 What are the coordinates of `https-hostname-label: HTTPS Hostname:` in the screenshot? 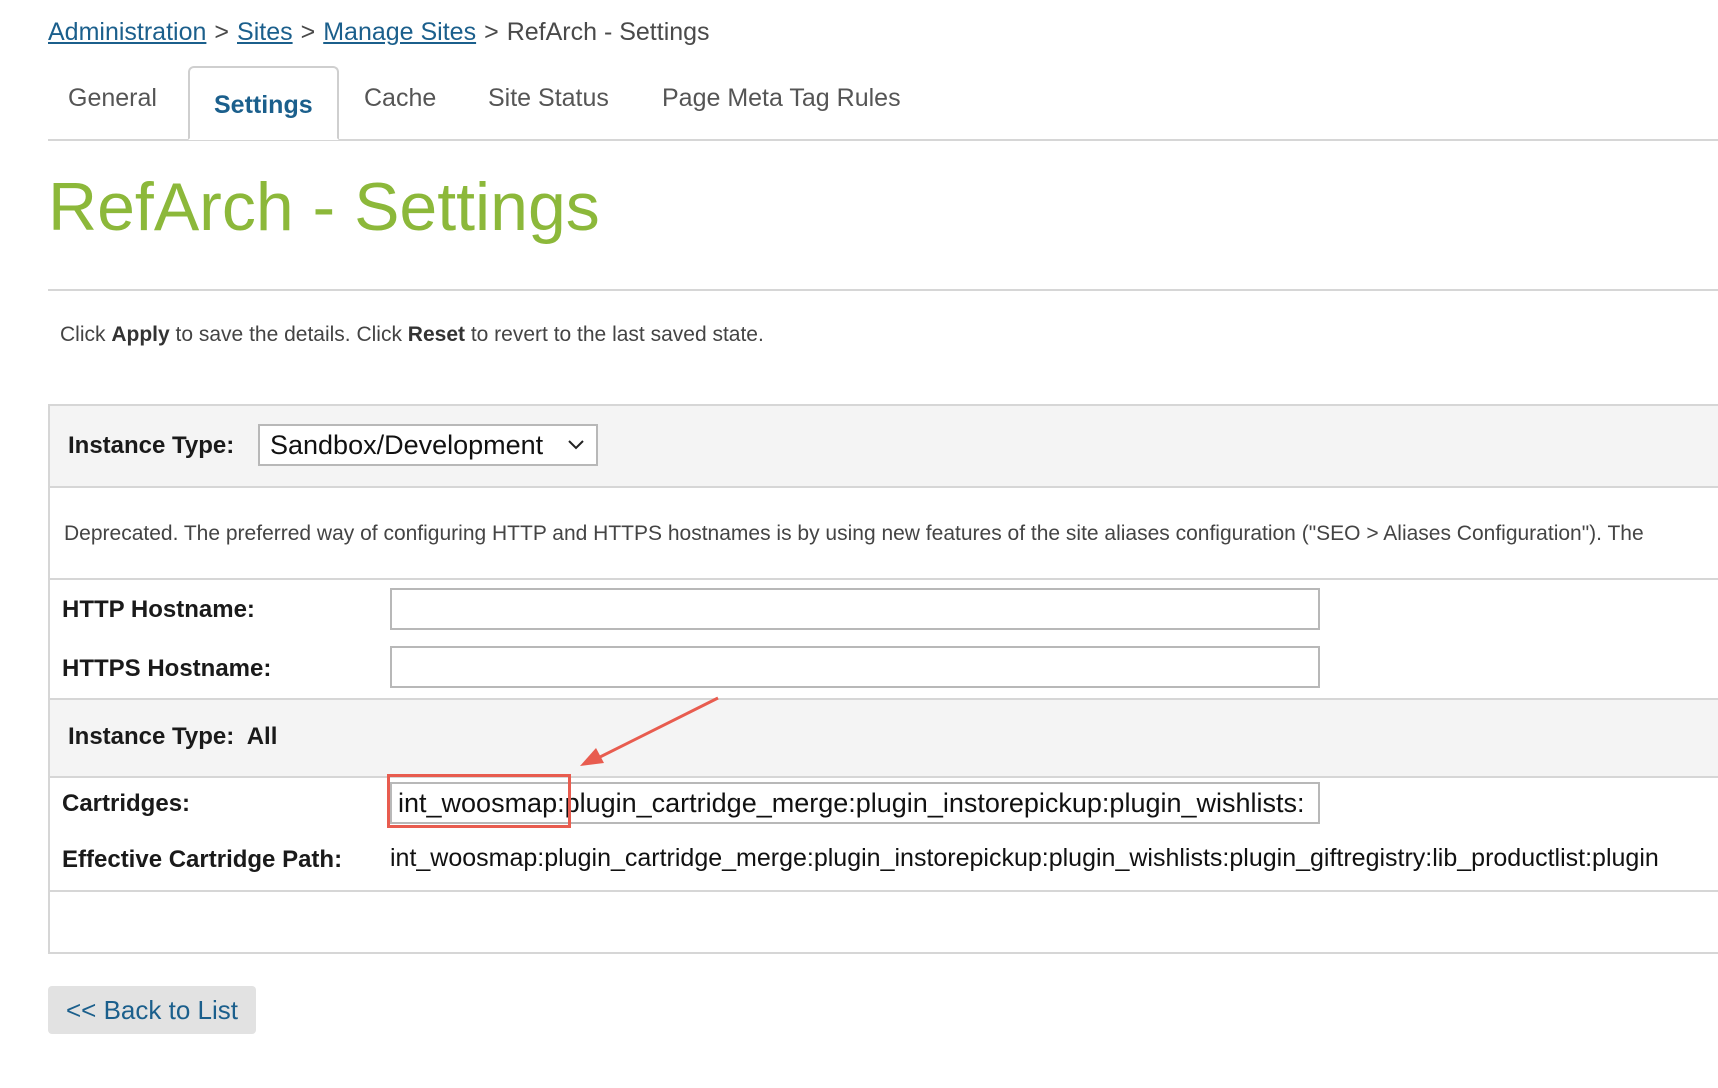 It's located at (167, 668).